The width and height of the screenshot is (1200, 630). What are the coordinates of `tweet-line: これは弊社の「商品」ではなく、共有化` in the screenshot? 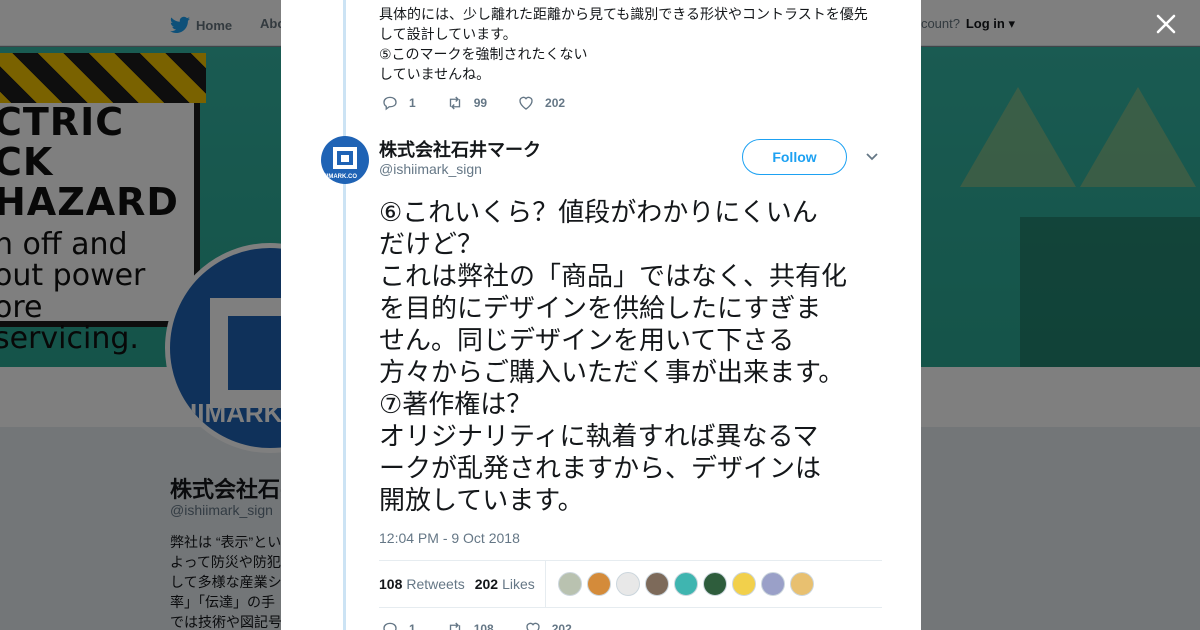 It's located at (613, 276).